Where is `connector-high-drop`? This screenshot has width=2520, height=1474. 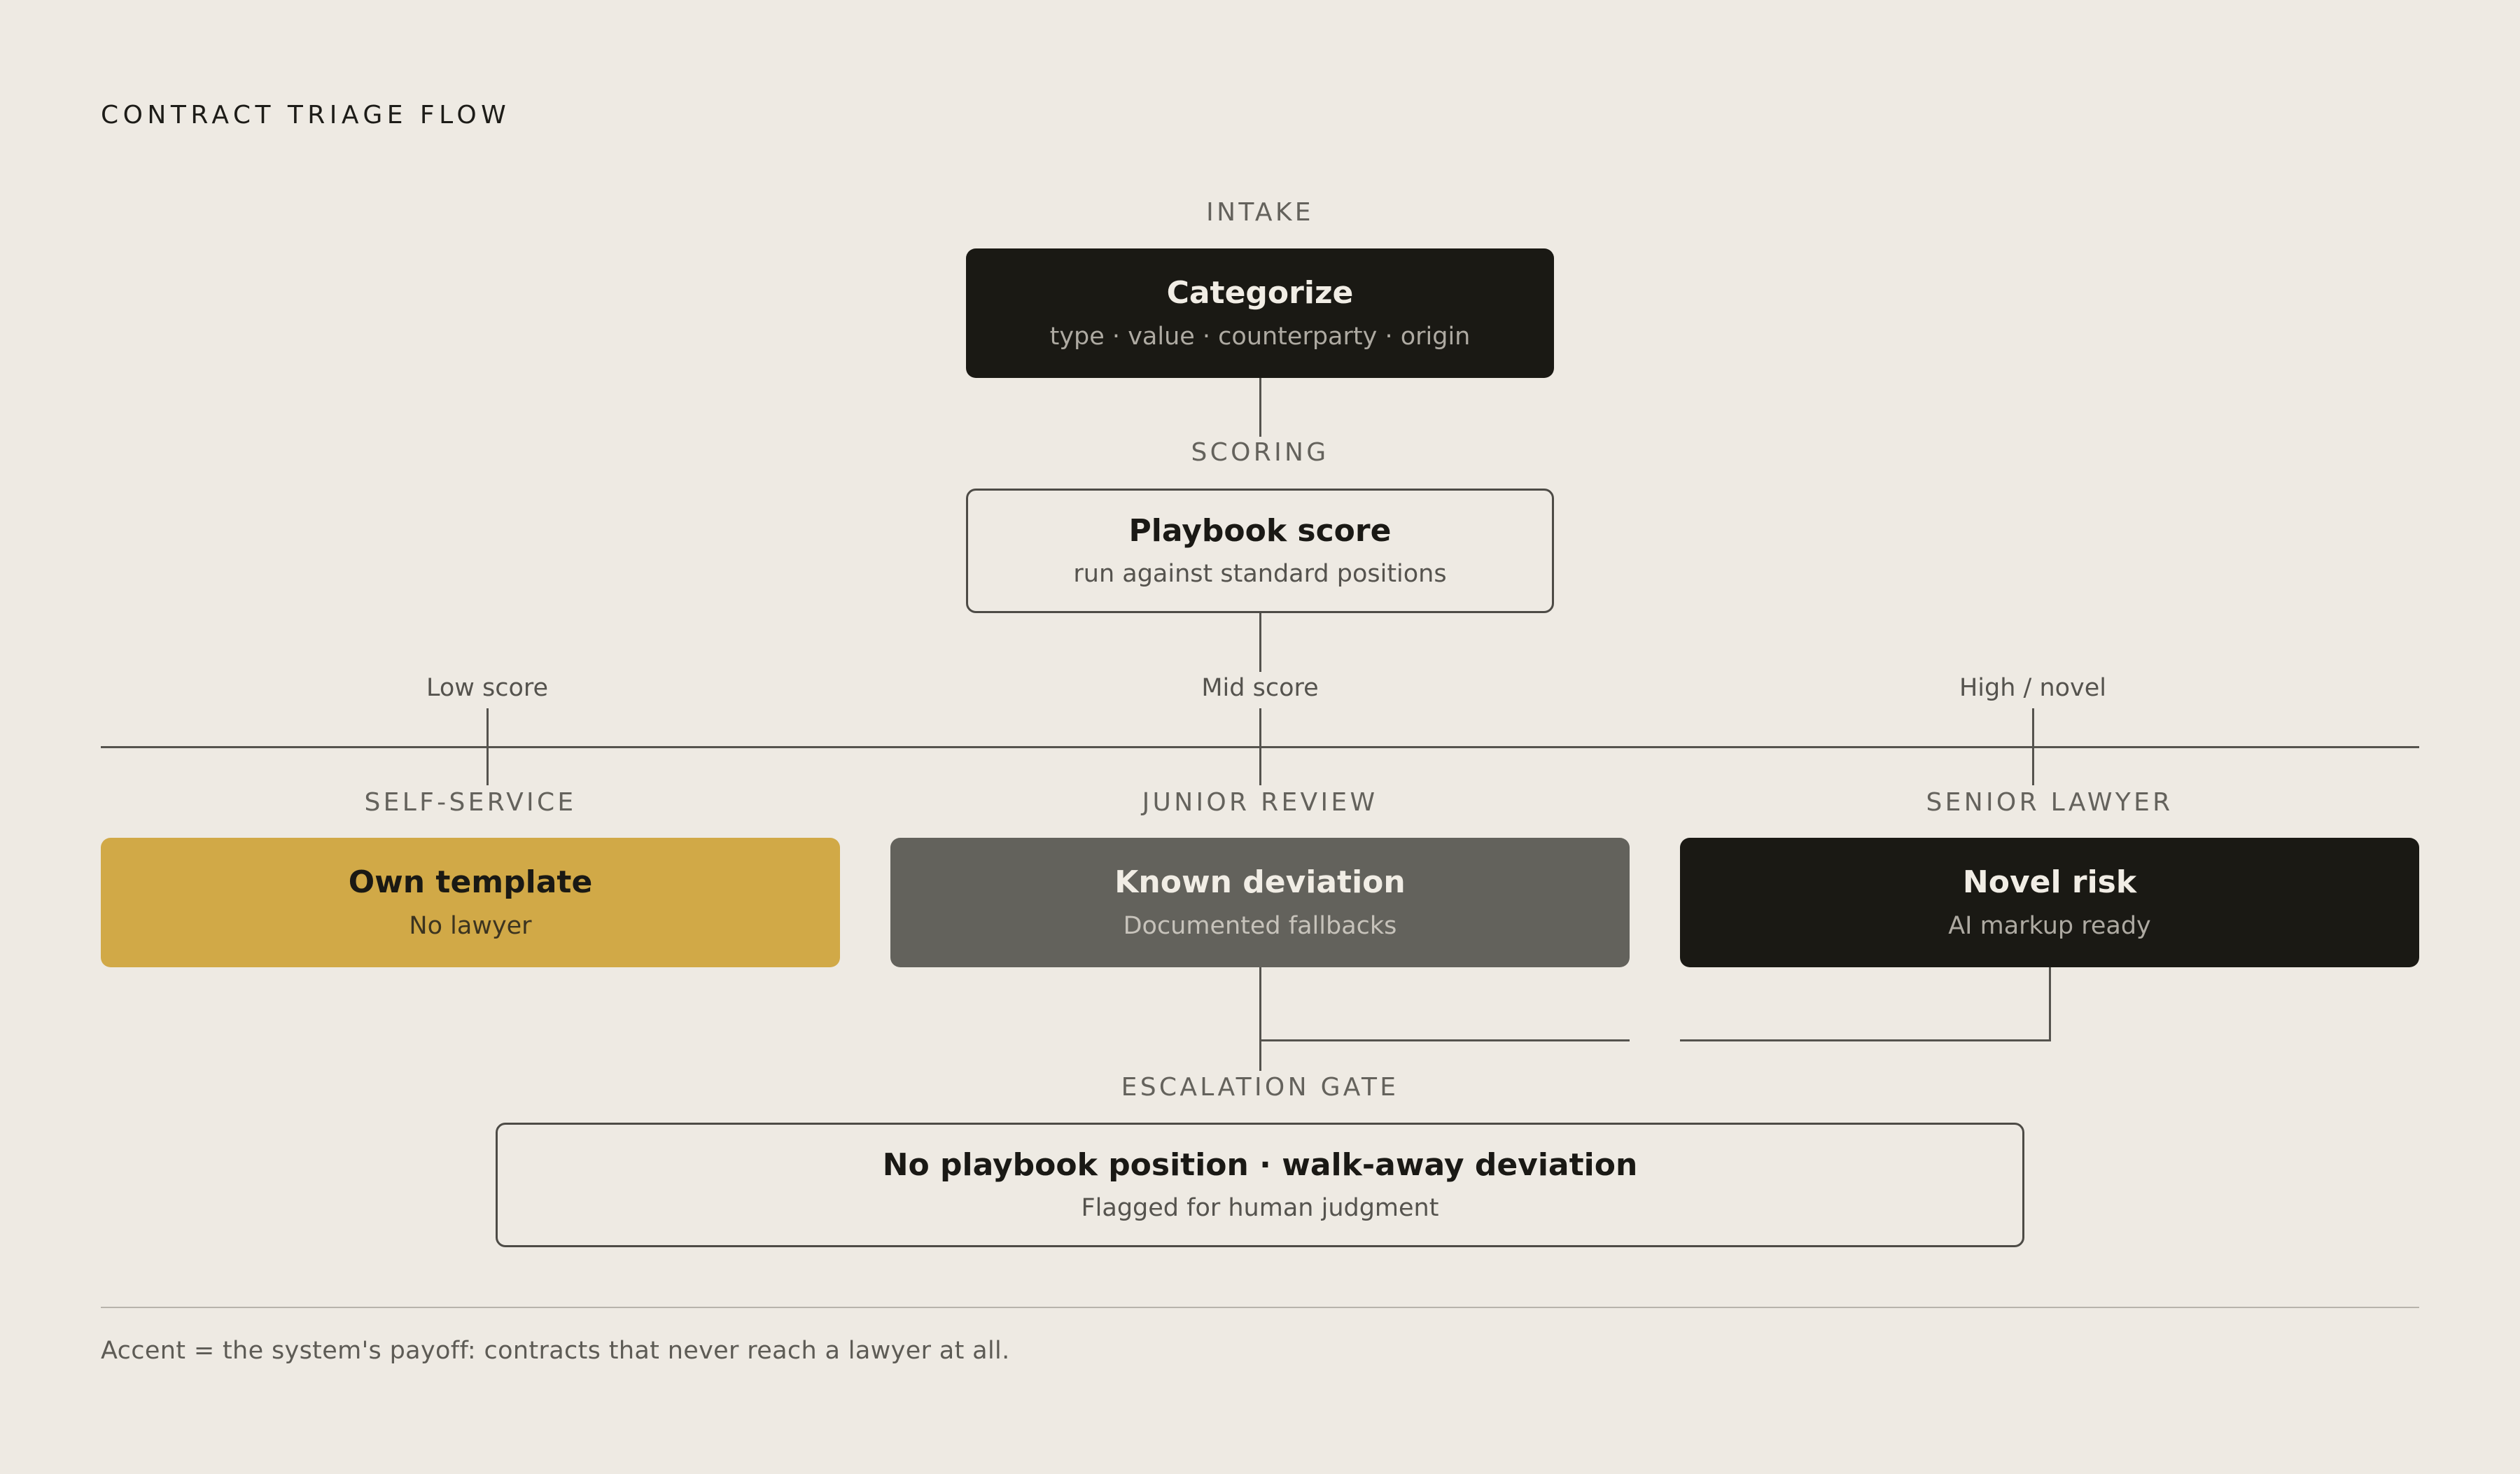
connector-high-drop is located at coordinates (2033, 747).